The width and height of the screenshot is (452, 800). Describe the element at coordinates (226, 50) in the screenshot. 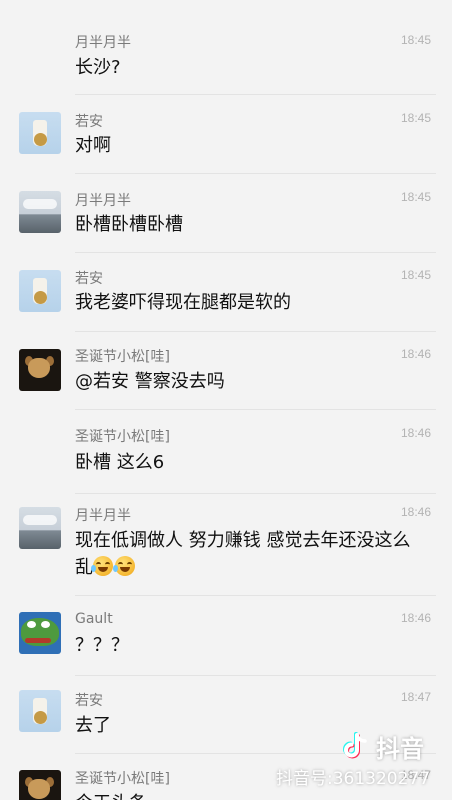

I see `message-item: 月半月半 18:45 长沙?` at that location.